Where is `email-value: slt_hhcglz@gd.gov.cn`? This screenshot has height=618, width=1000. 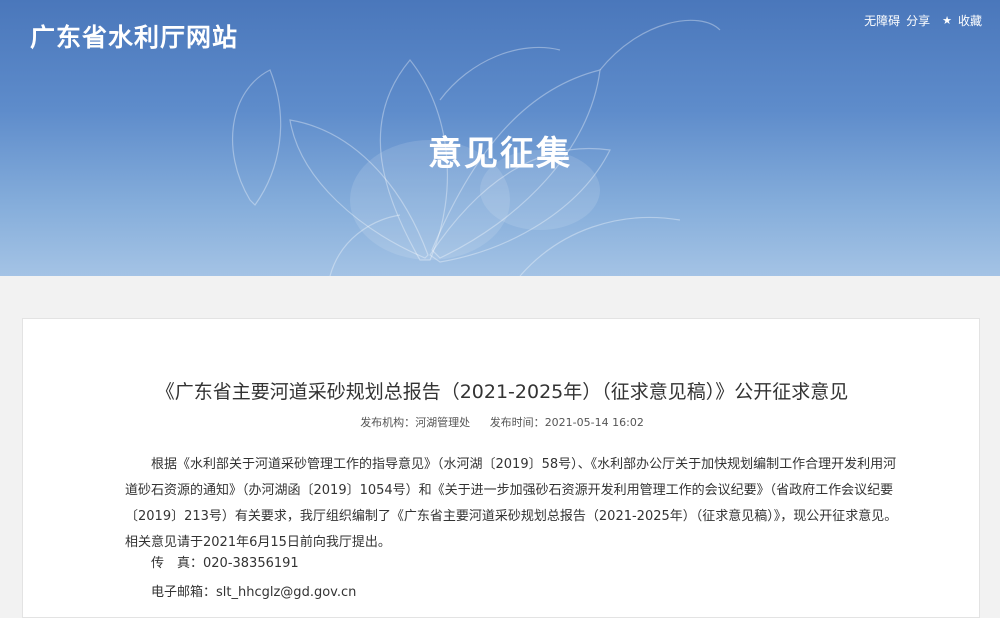
email-value: slt_hhcglz@gd.gov.cn is located at coordinates (286, 592).